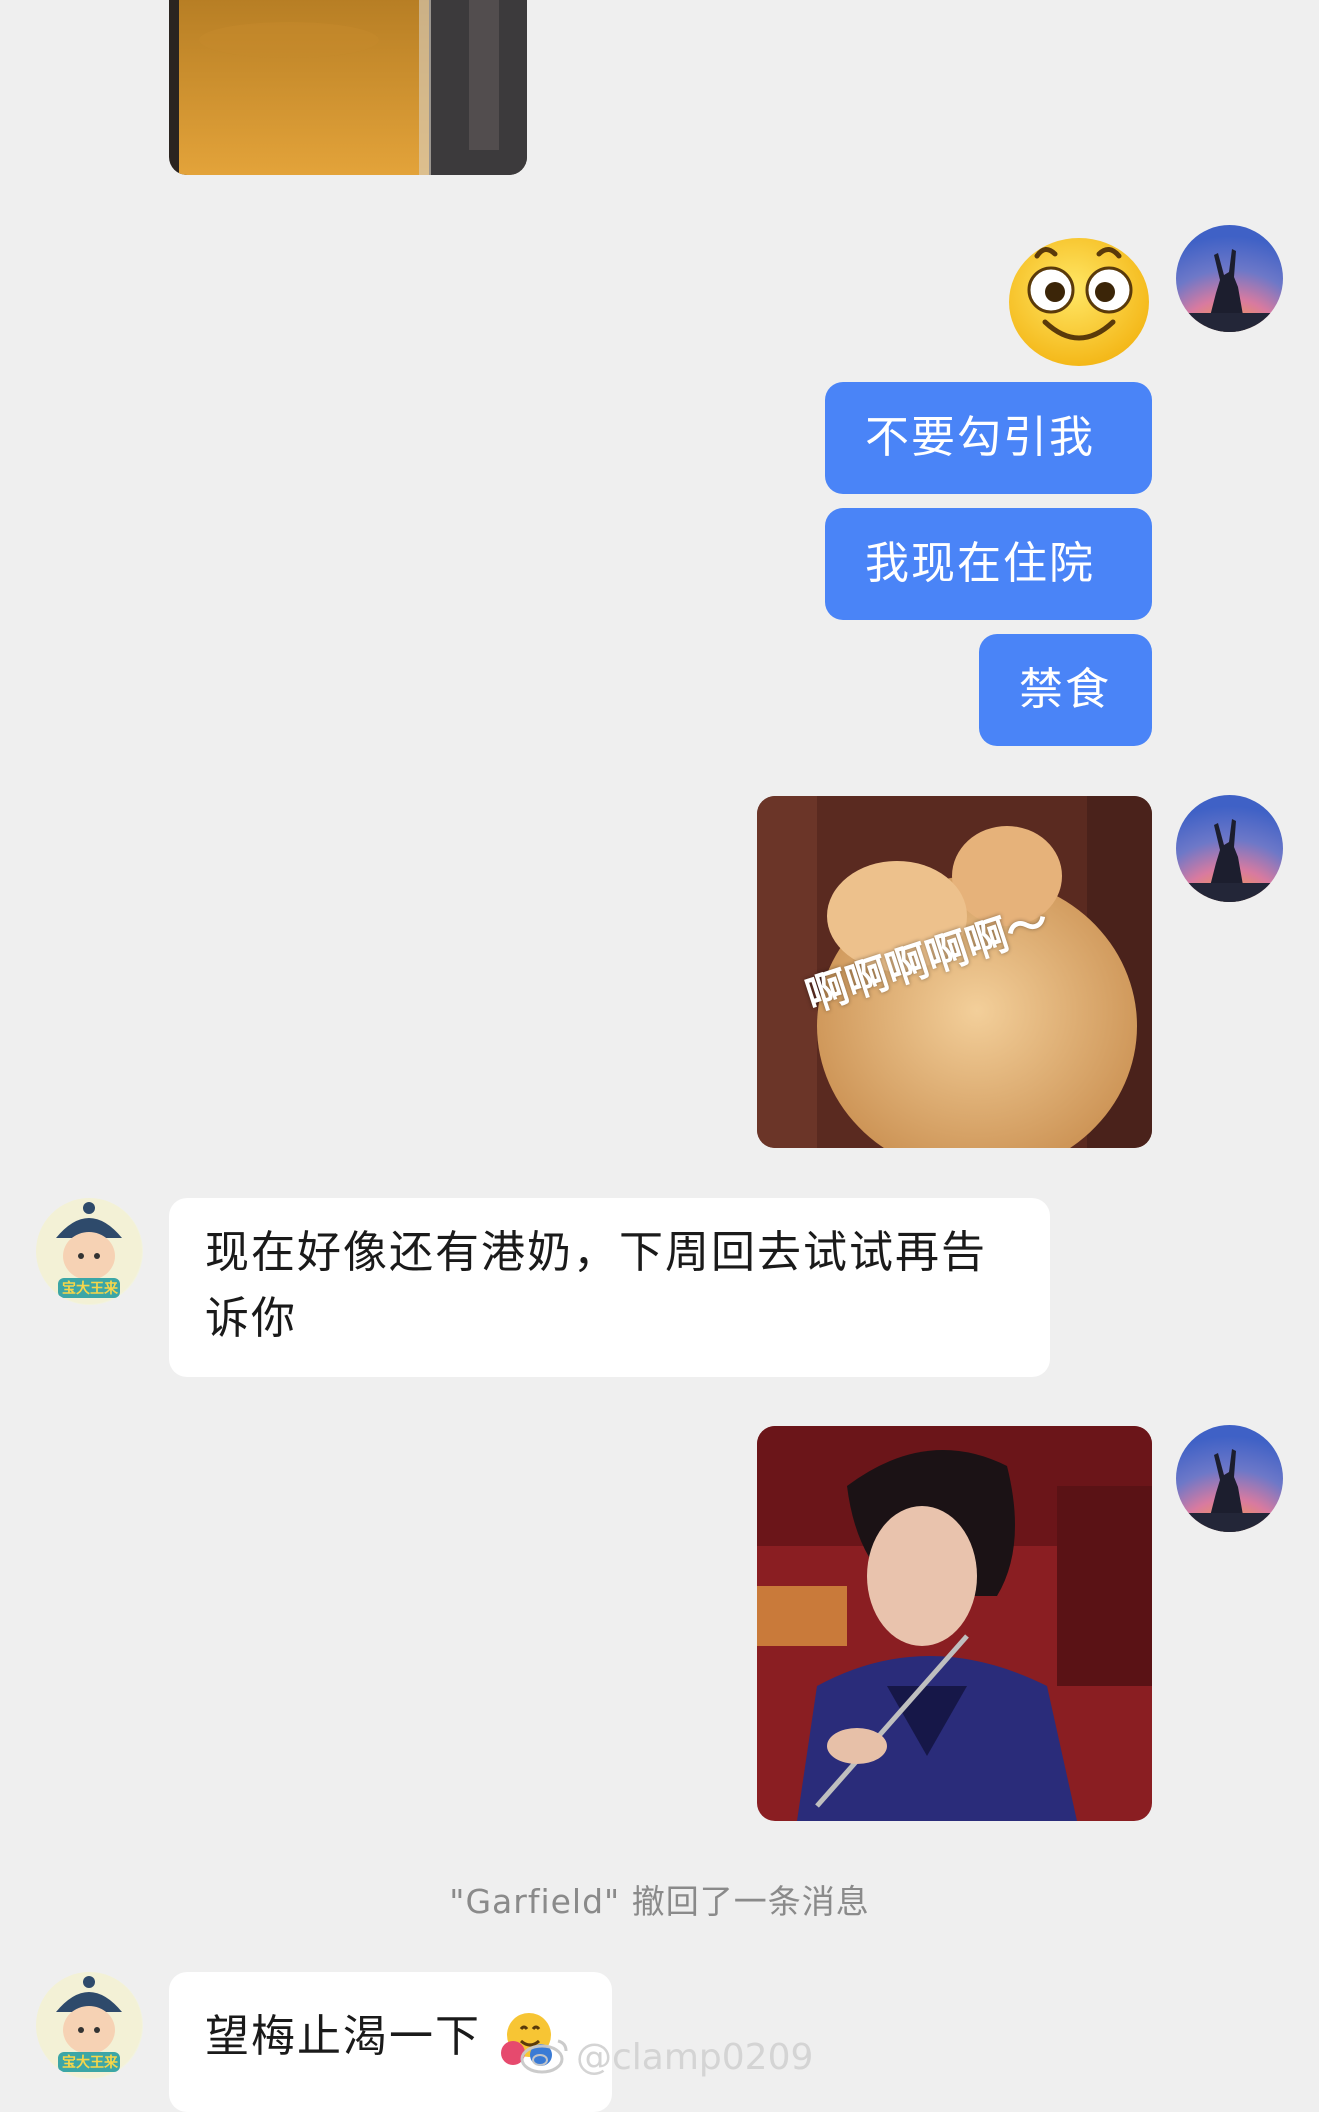 The height and width of the screenshot is (2112, 1319). I want to click on cat-sticker-image: 啊啊啊啊啊～, so click(954, 972).